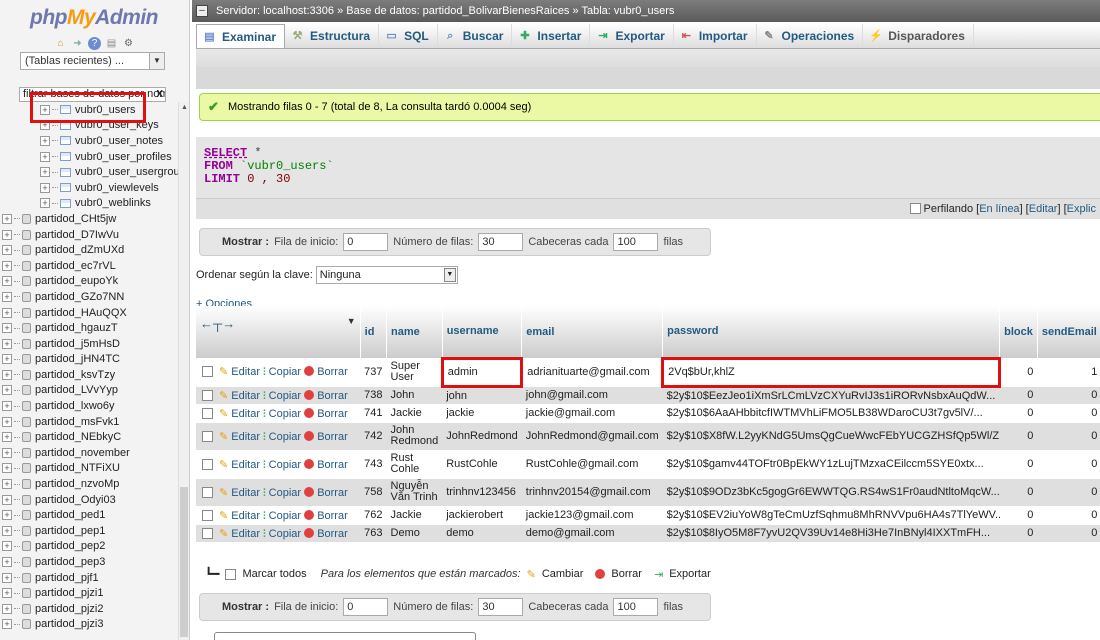 This screenshot has height=640, width=1100. Describe the element at coordinates (89, 437) in the screenshot. I see `sidebar-database-item: + partidod_NEbkyC` at that location.